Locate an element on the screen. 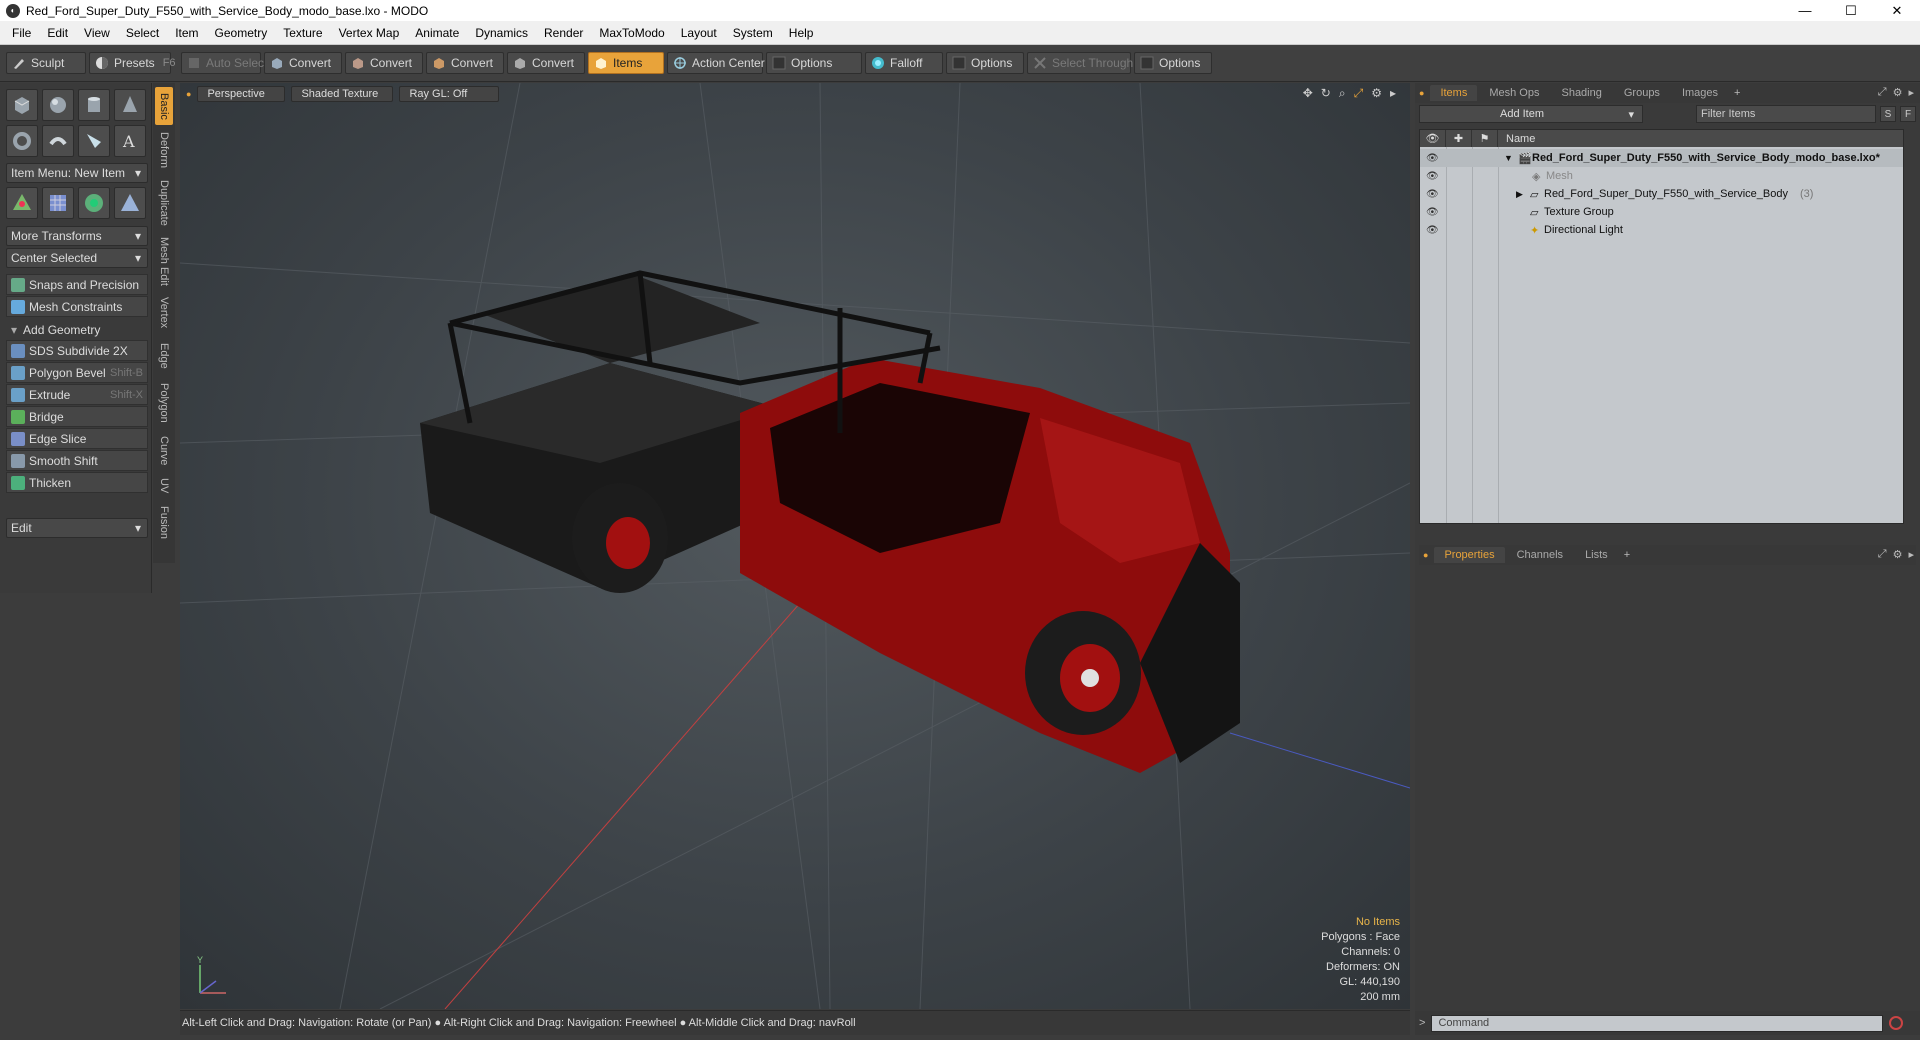 This screenshot has width=1920, height=1040. maximize-button: ☐ is located at coordinates (1851, 10).